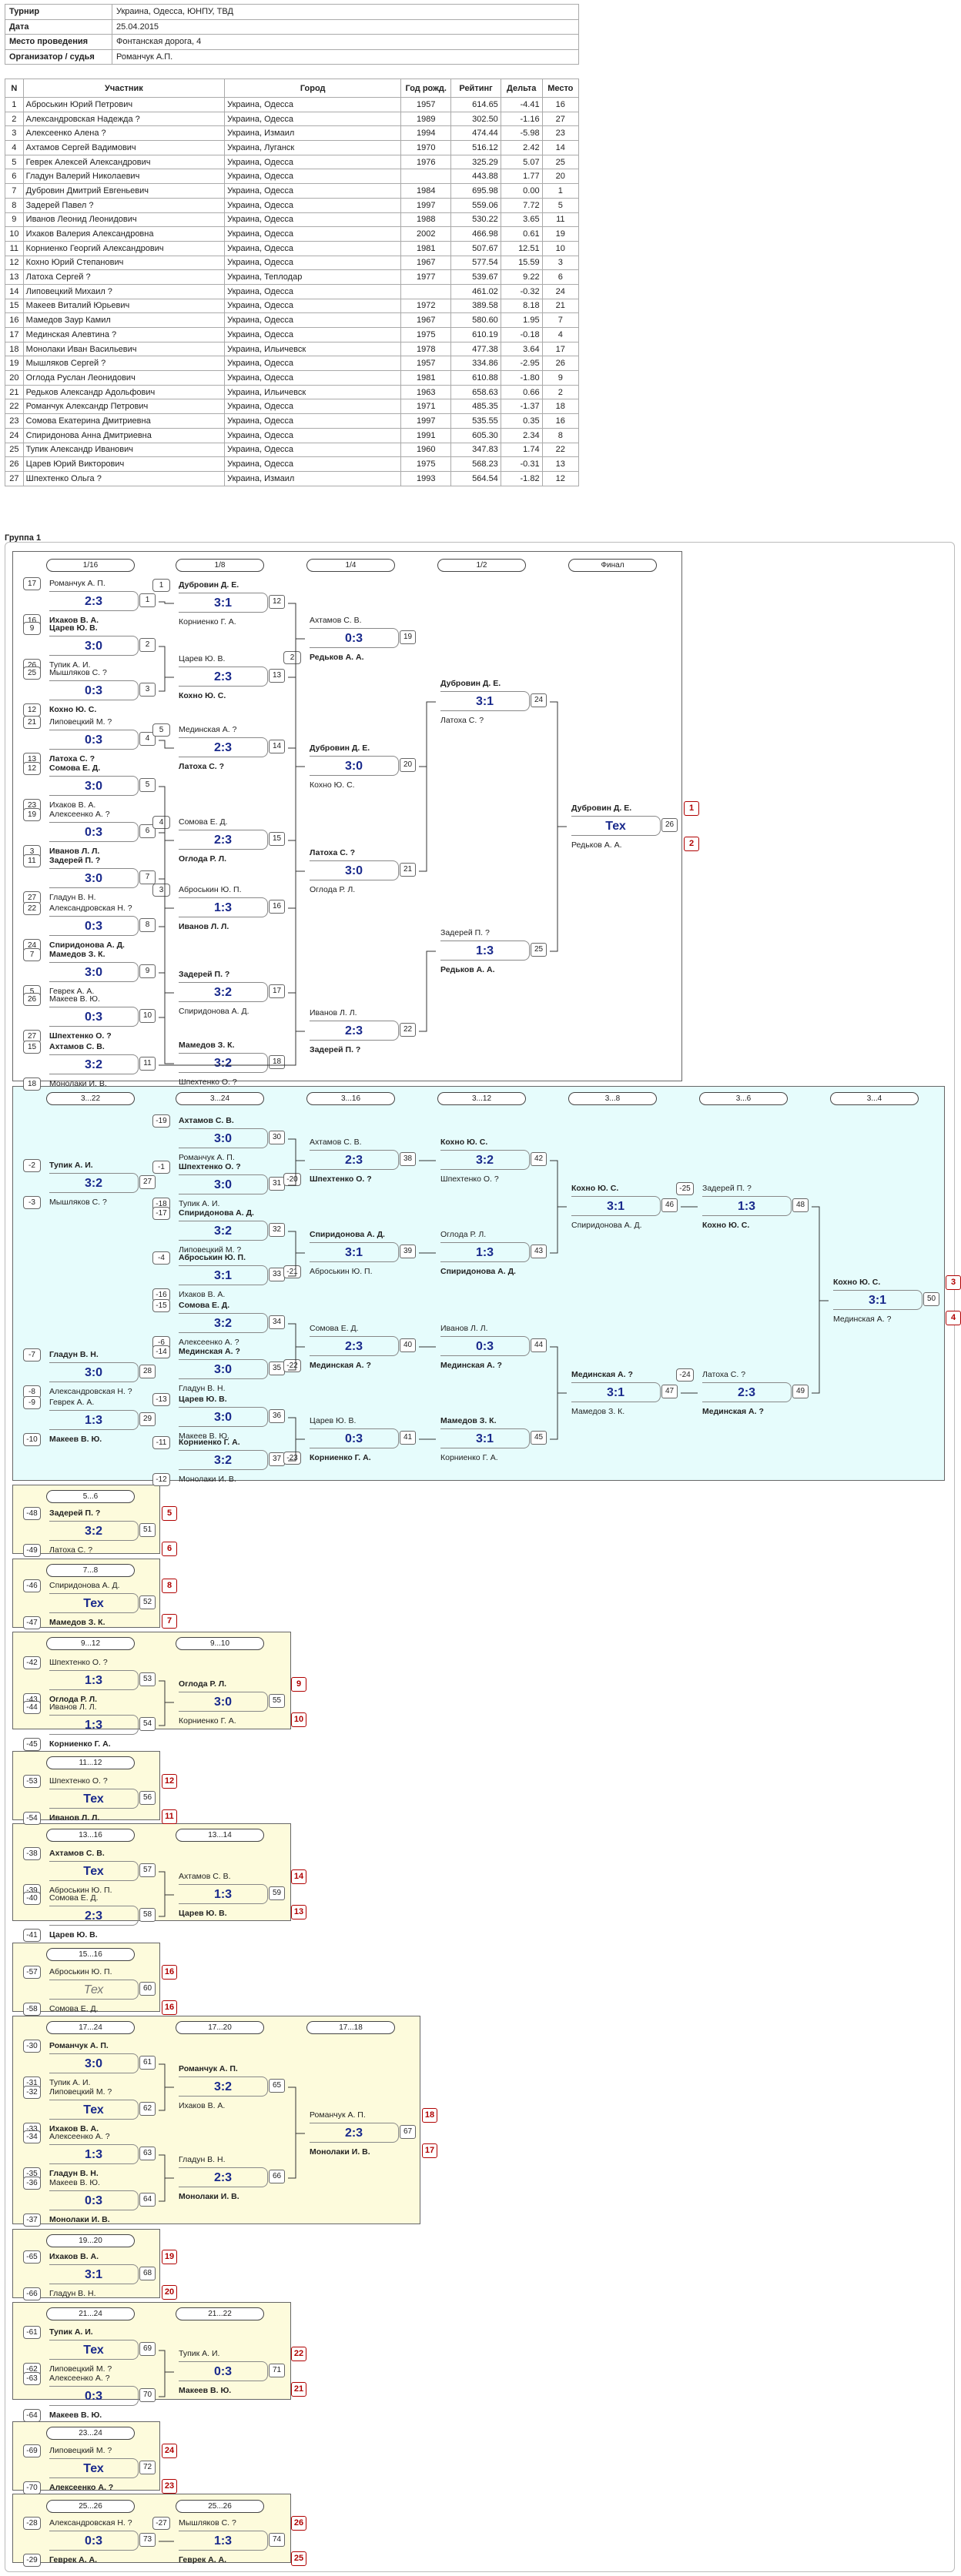  What do you see at coordinates (426, 392) in the screenshot?
I see `player-born: 1963` at bounding box center [426, 392].